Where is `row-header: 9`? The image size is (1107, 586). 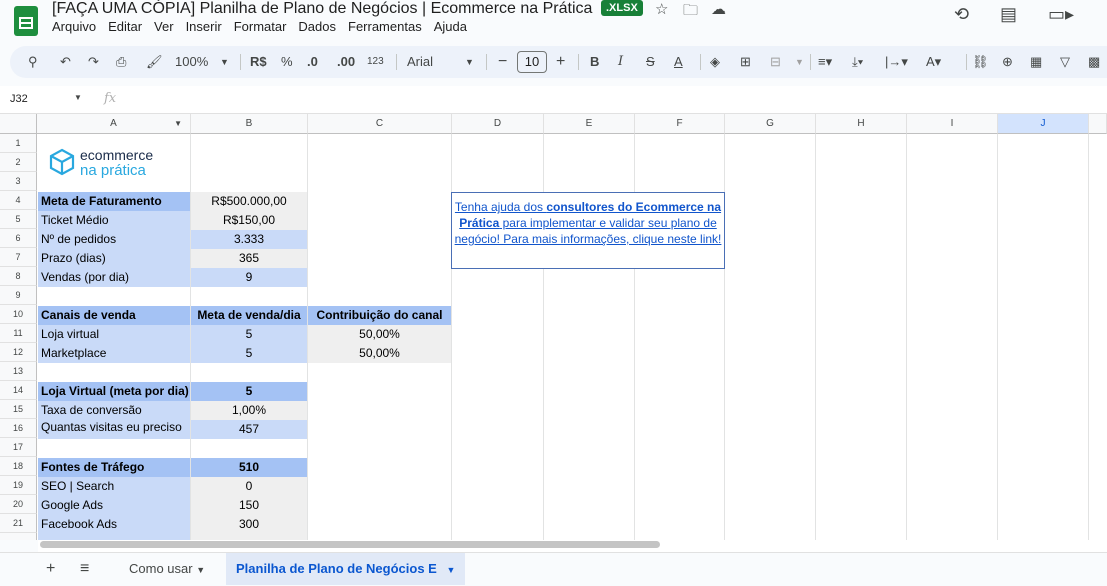
row-header: 9 is located at coordinates (18, 295).